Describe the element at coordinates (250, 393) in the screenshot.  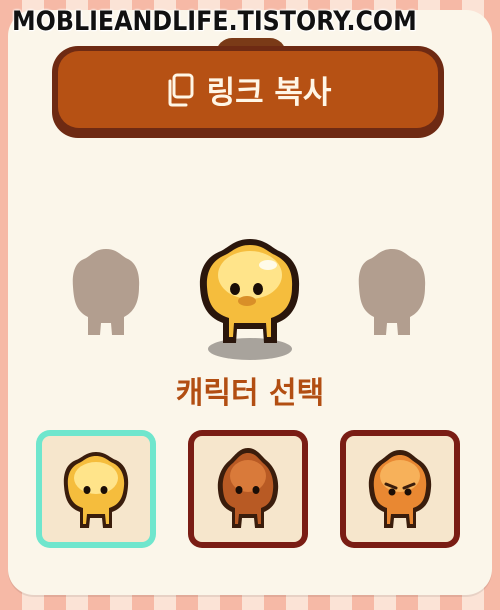
I see `section-title: 캐릭터 선택` at that location.